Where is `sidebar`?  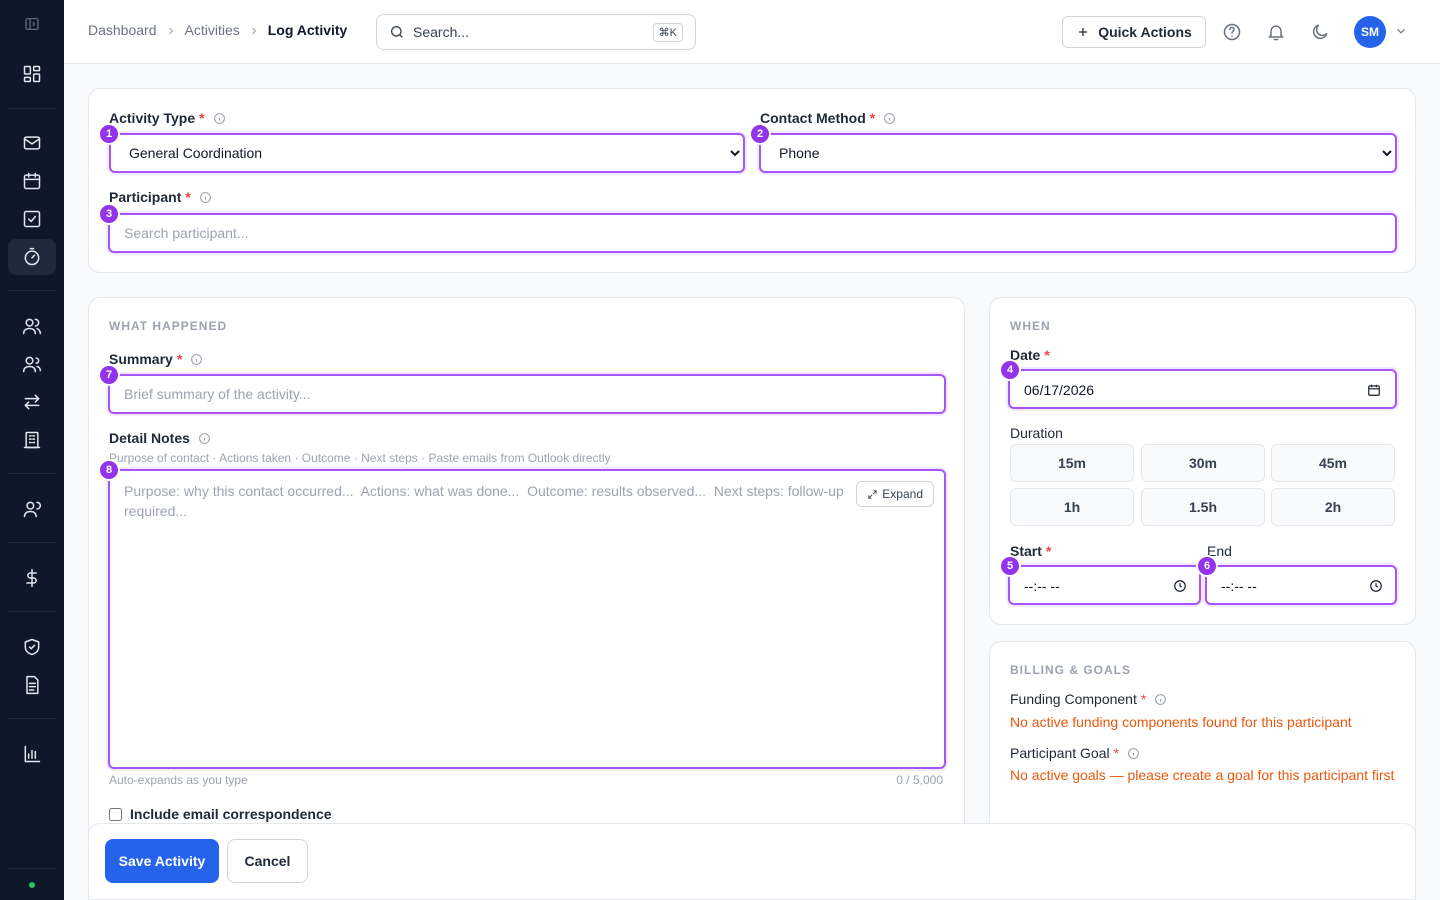
sidebar is located at coordinates (32, 450).